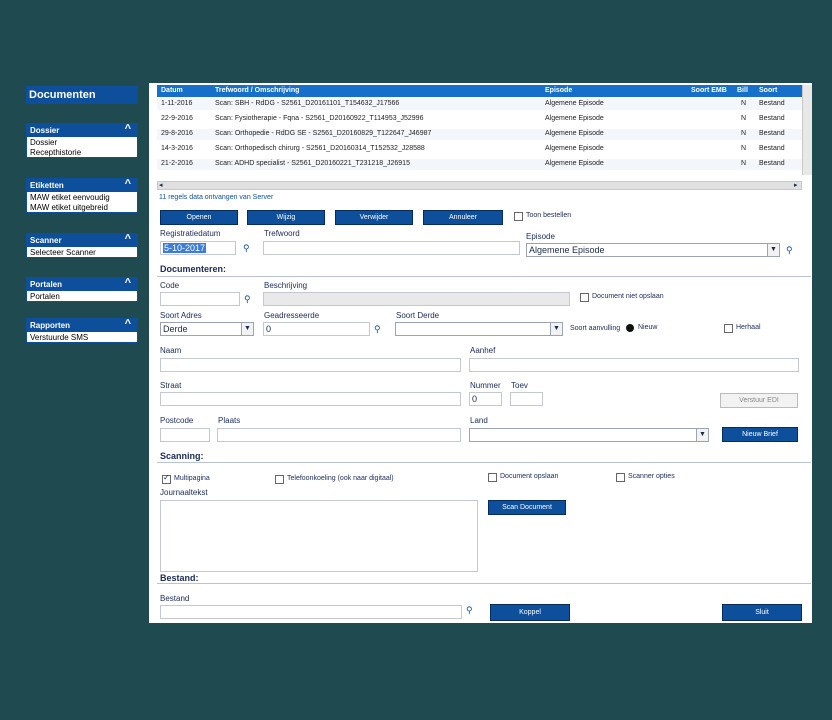  I want to click on column-header-soort: Soort, so click(768, 90).